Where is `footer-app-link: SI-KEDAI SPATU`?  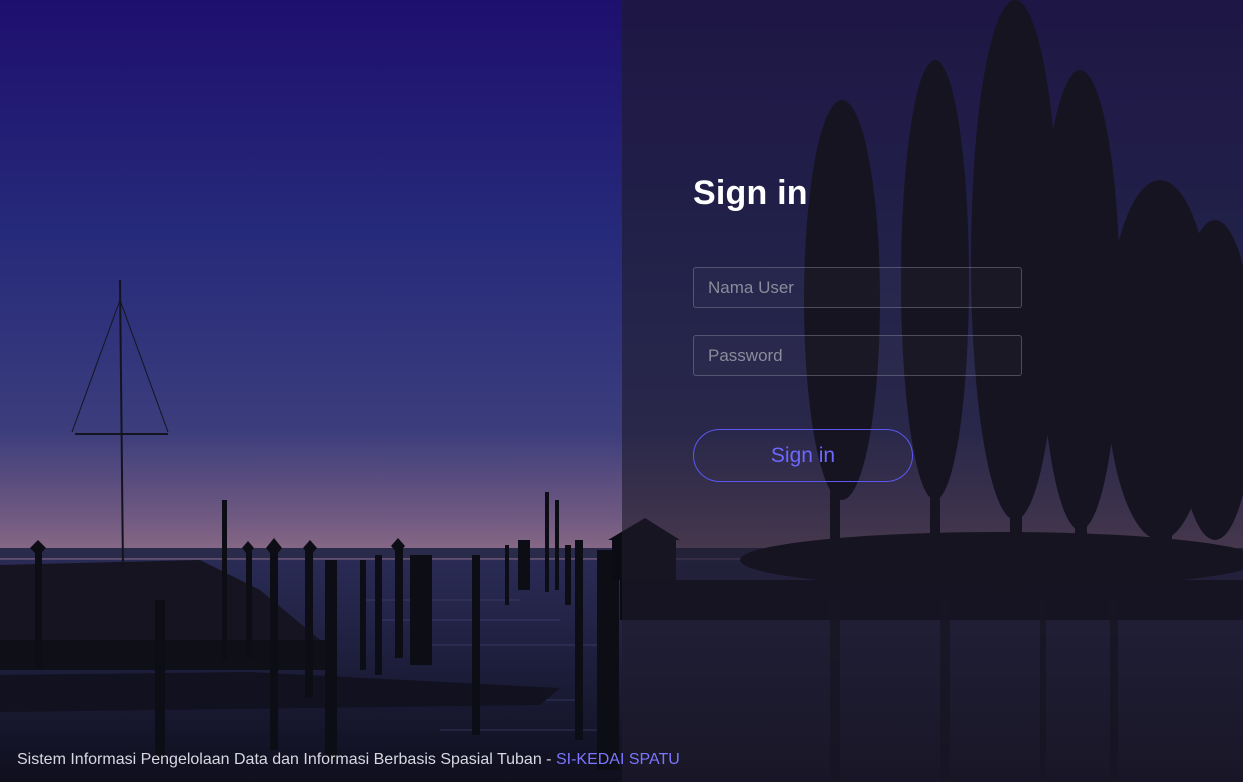 footer-app-link: SI-KEDAI SPATU is located at coordinates (618, 759).